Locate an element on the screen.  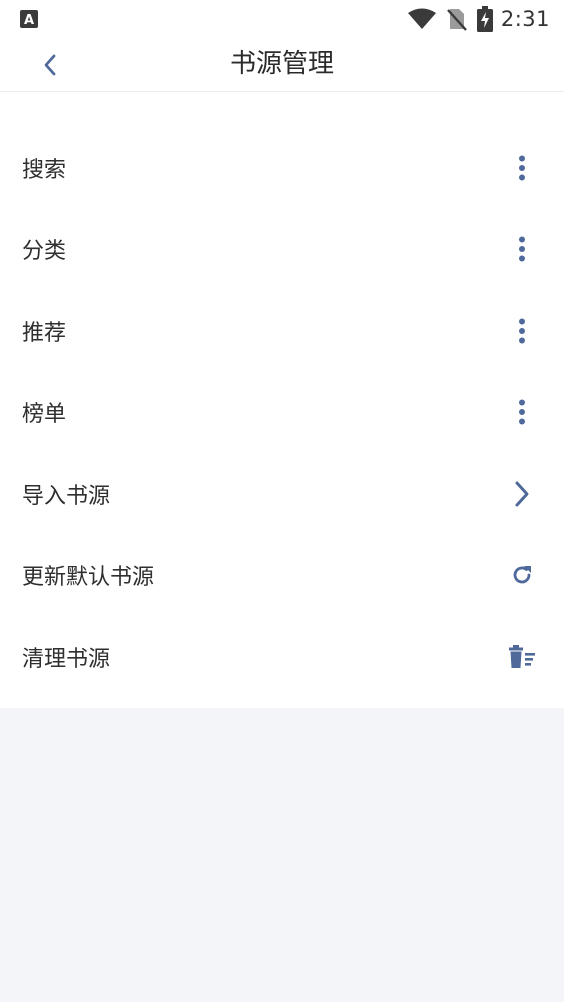
chevron-left-icon is located at coordinates (50, 65).